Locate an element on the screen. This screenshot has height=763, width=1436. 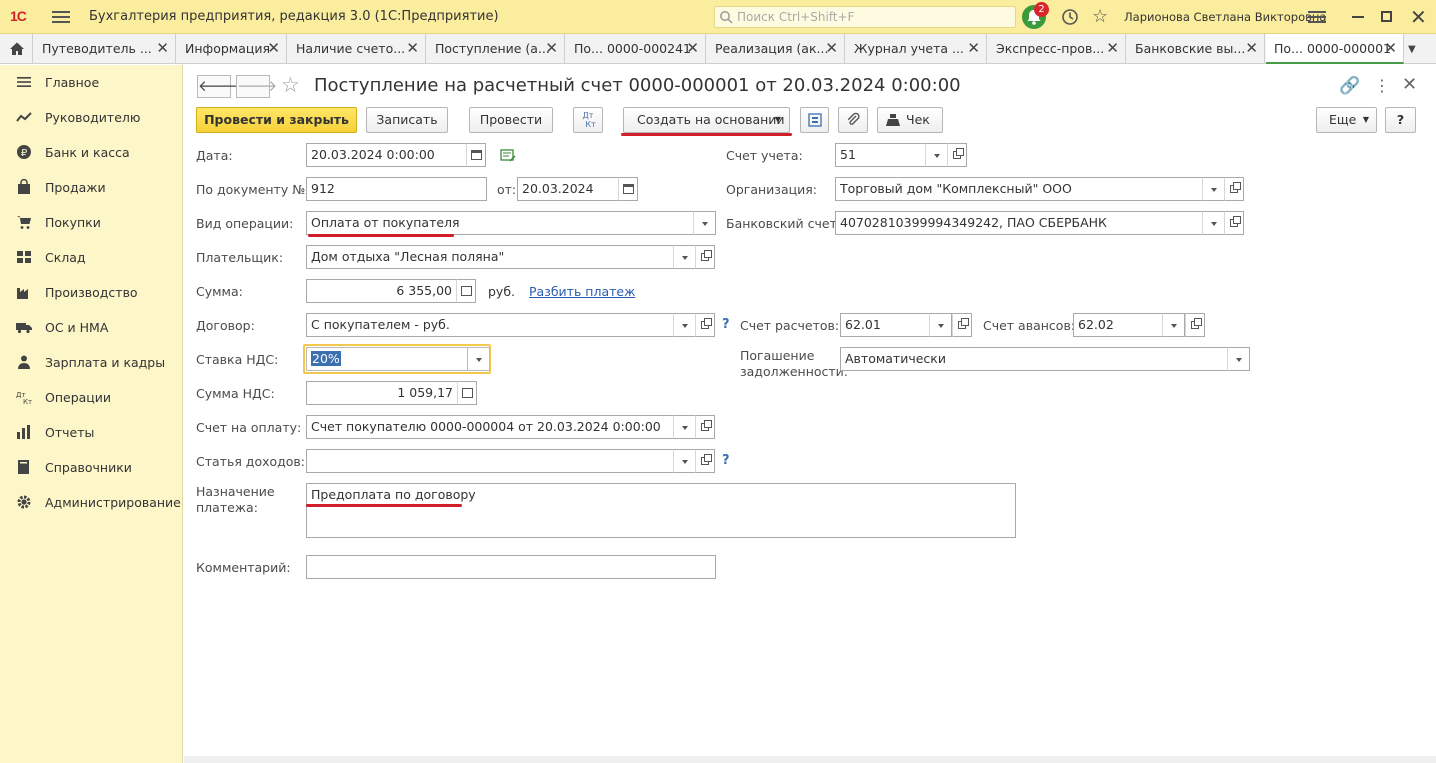
receipt-button: Чек is located at coordinates (910, 120).